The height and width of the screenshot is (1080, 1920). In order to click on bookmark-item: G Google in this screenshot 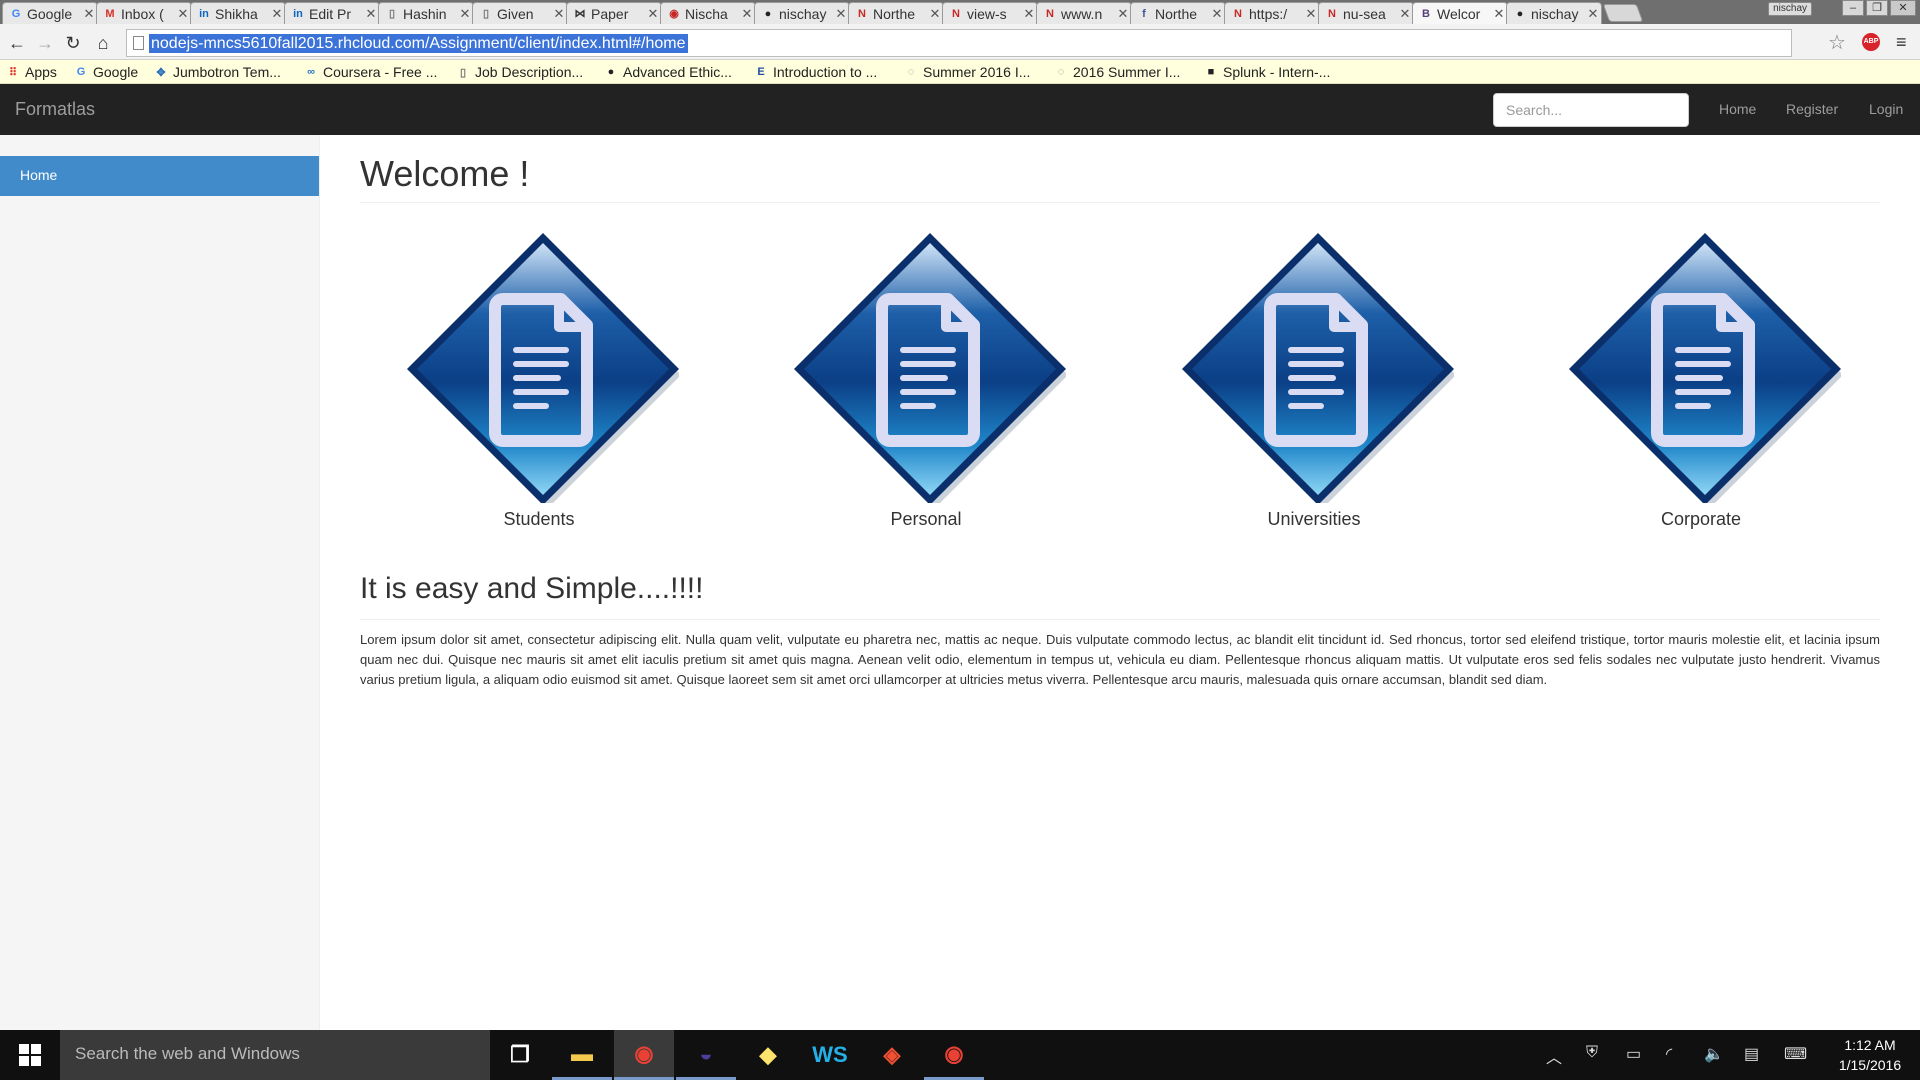, I will do `click(106, 72)`.